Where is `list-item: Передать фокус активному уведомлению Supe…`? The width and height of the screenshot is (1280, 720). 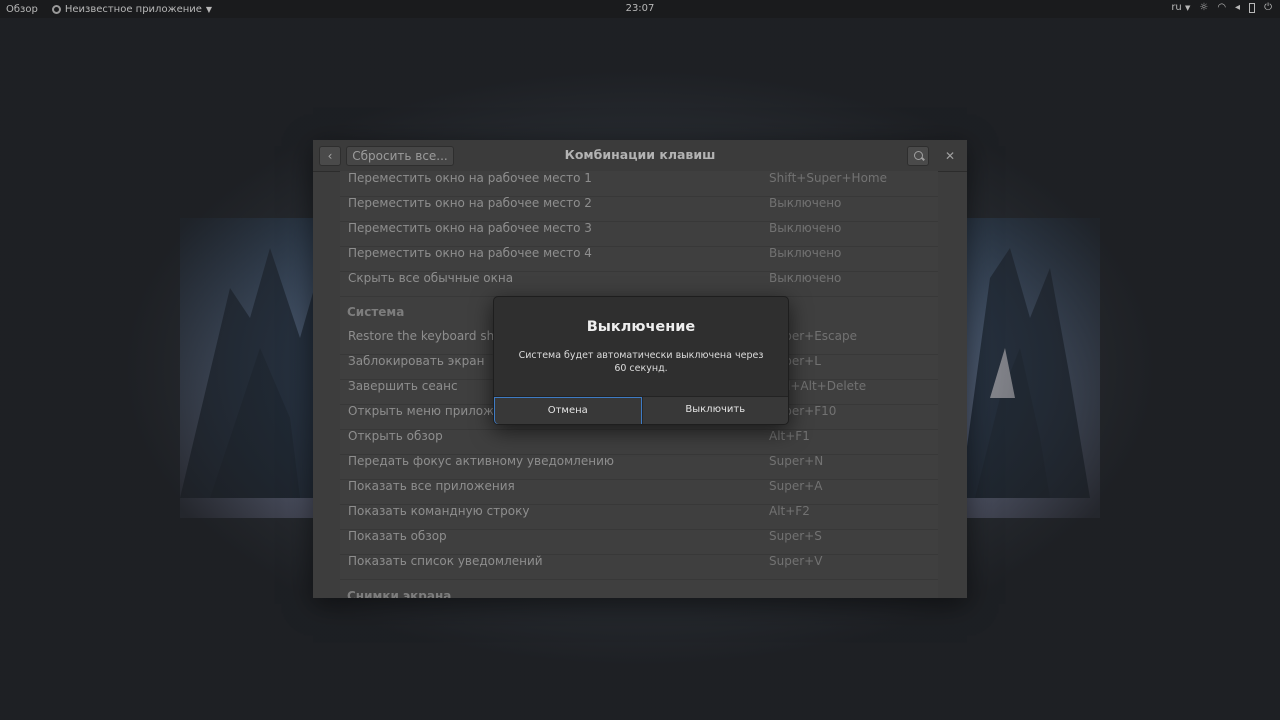 list-item: Передать фокус активному уведомлению Supe… is located at coordinates (639, 467).